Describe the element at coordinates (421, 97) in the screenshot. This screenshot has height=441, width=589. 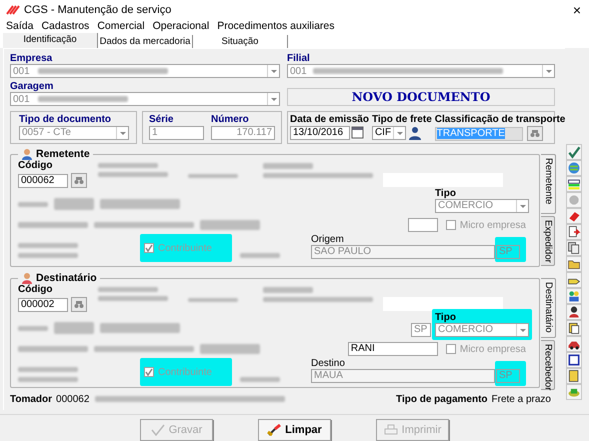
I see `status-banner: NOVO DOCUMENTO` at that location.